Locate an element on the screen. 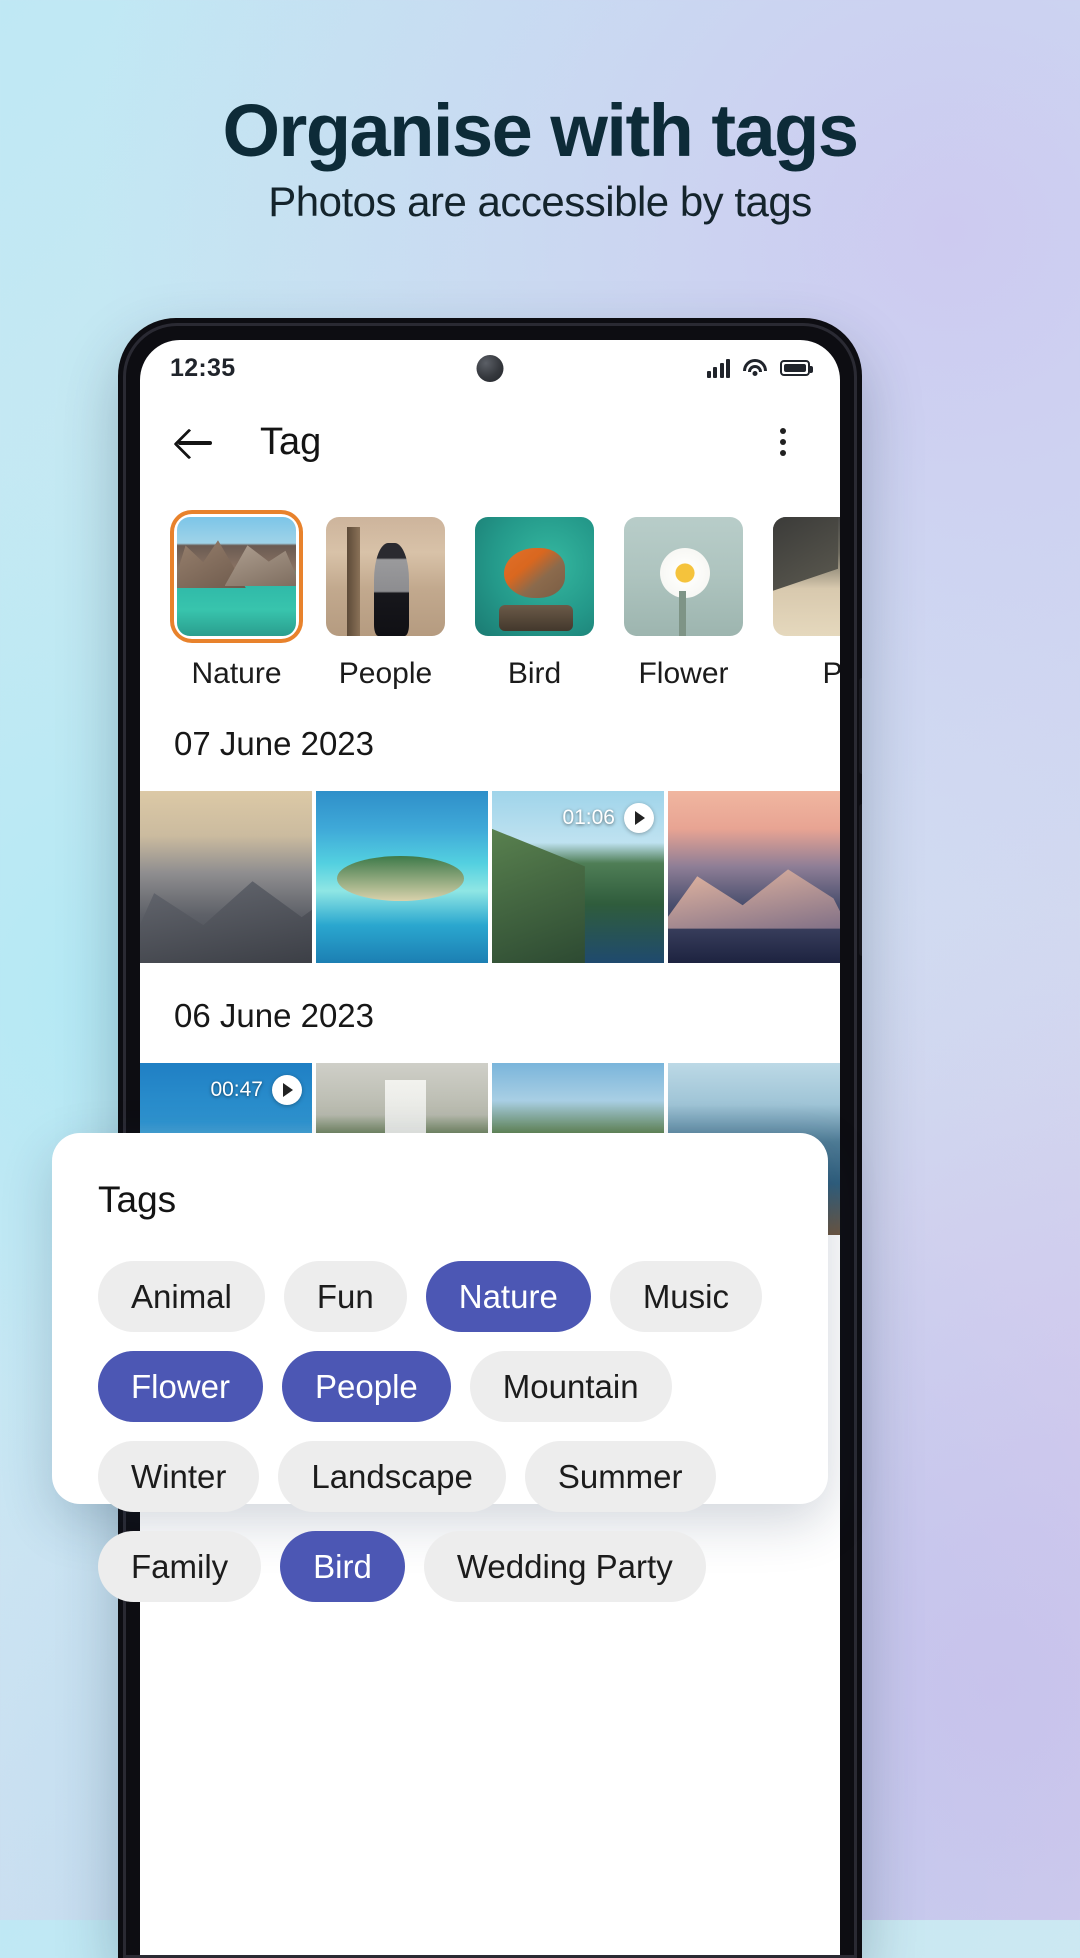  back-arrow-icon is located at coordinates (196, 442).